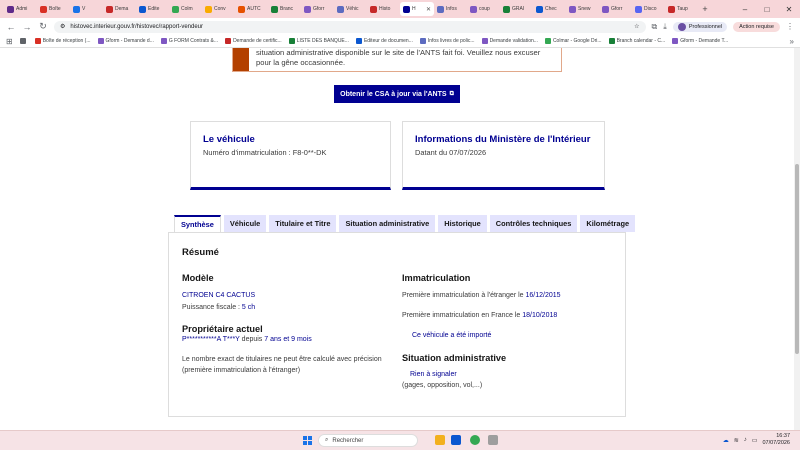 This screenshot has height=450, width=800. I want to click on browser-tab: Snew, so click(582, 9).